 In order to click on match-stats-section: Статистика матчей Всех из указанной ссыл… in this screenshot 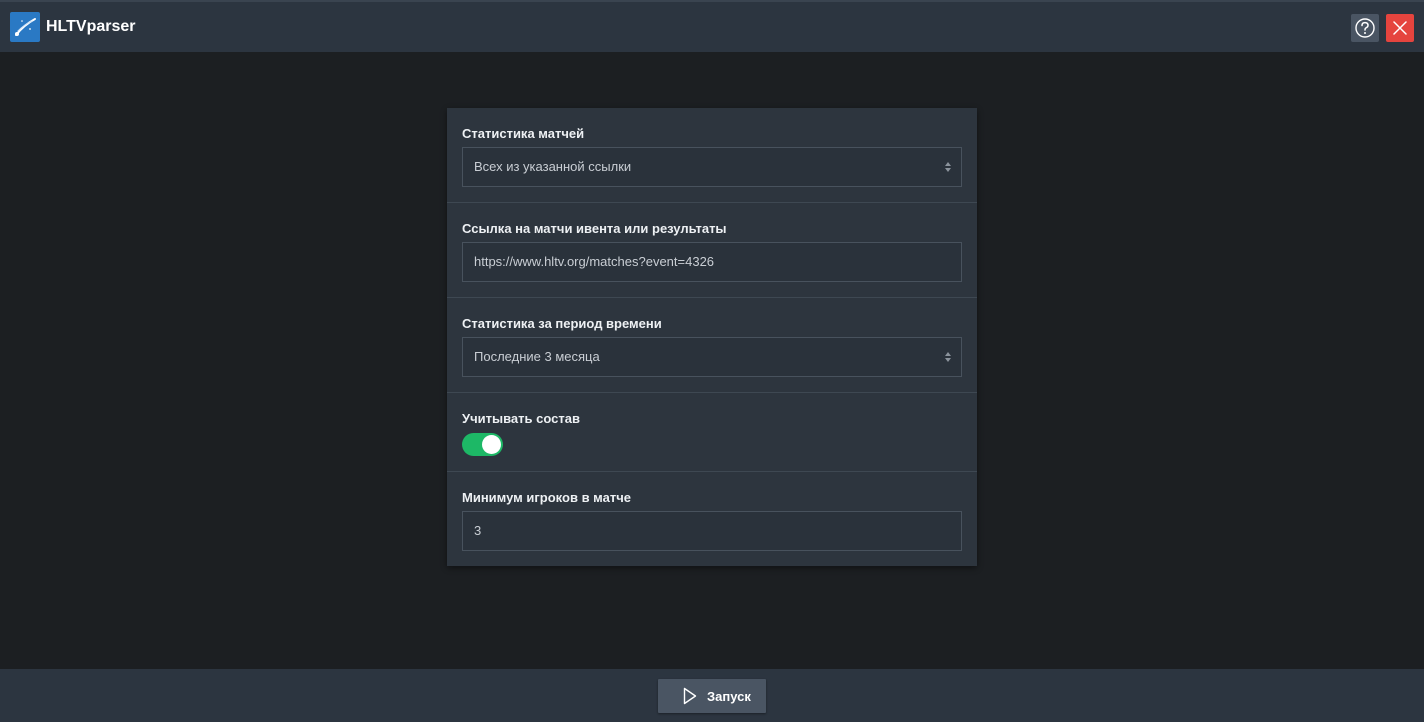, I will do `click(712, 155)`.